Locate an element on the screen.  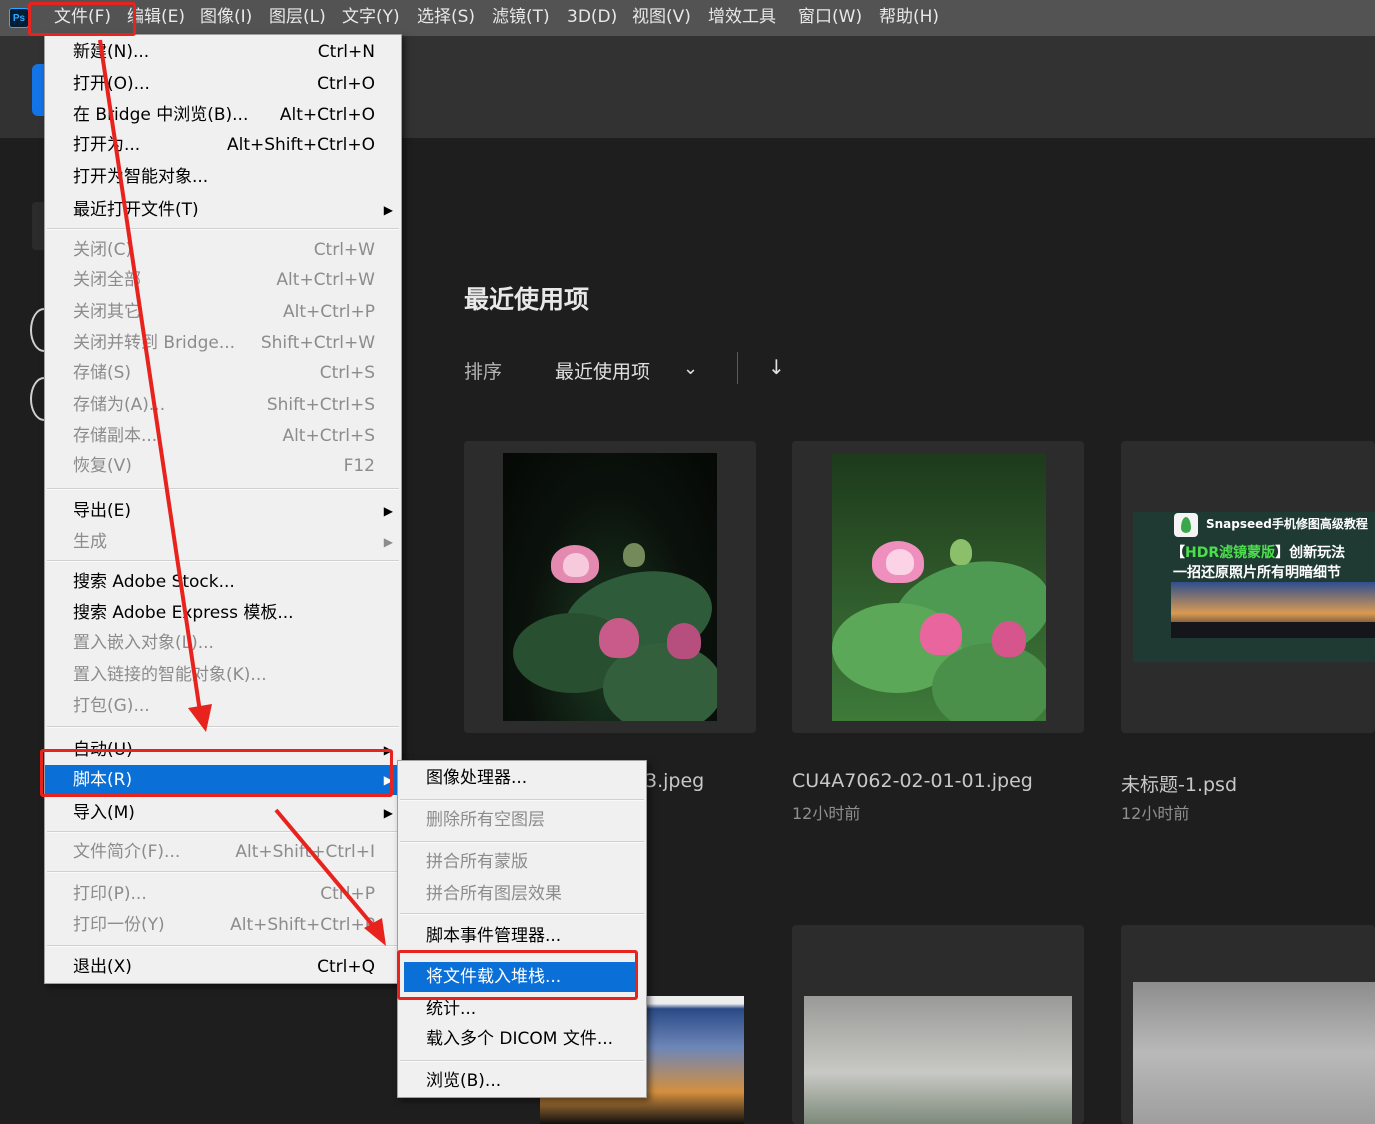
thumbnail-title: Snapseed手机修图高级教程 is located at coordinates (1287, 524).